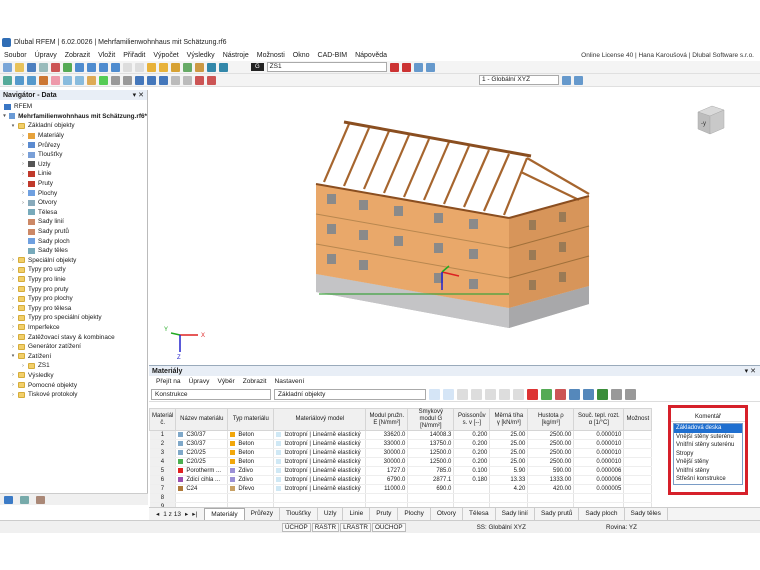 The image size is (760, 570). What do you see at coordinates (551, 498) in the screenshot?
I see `cell-rho` at bounding box center [551, 498].